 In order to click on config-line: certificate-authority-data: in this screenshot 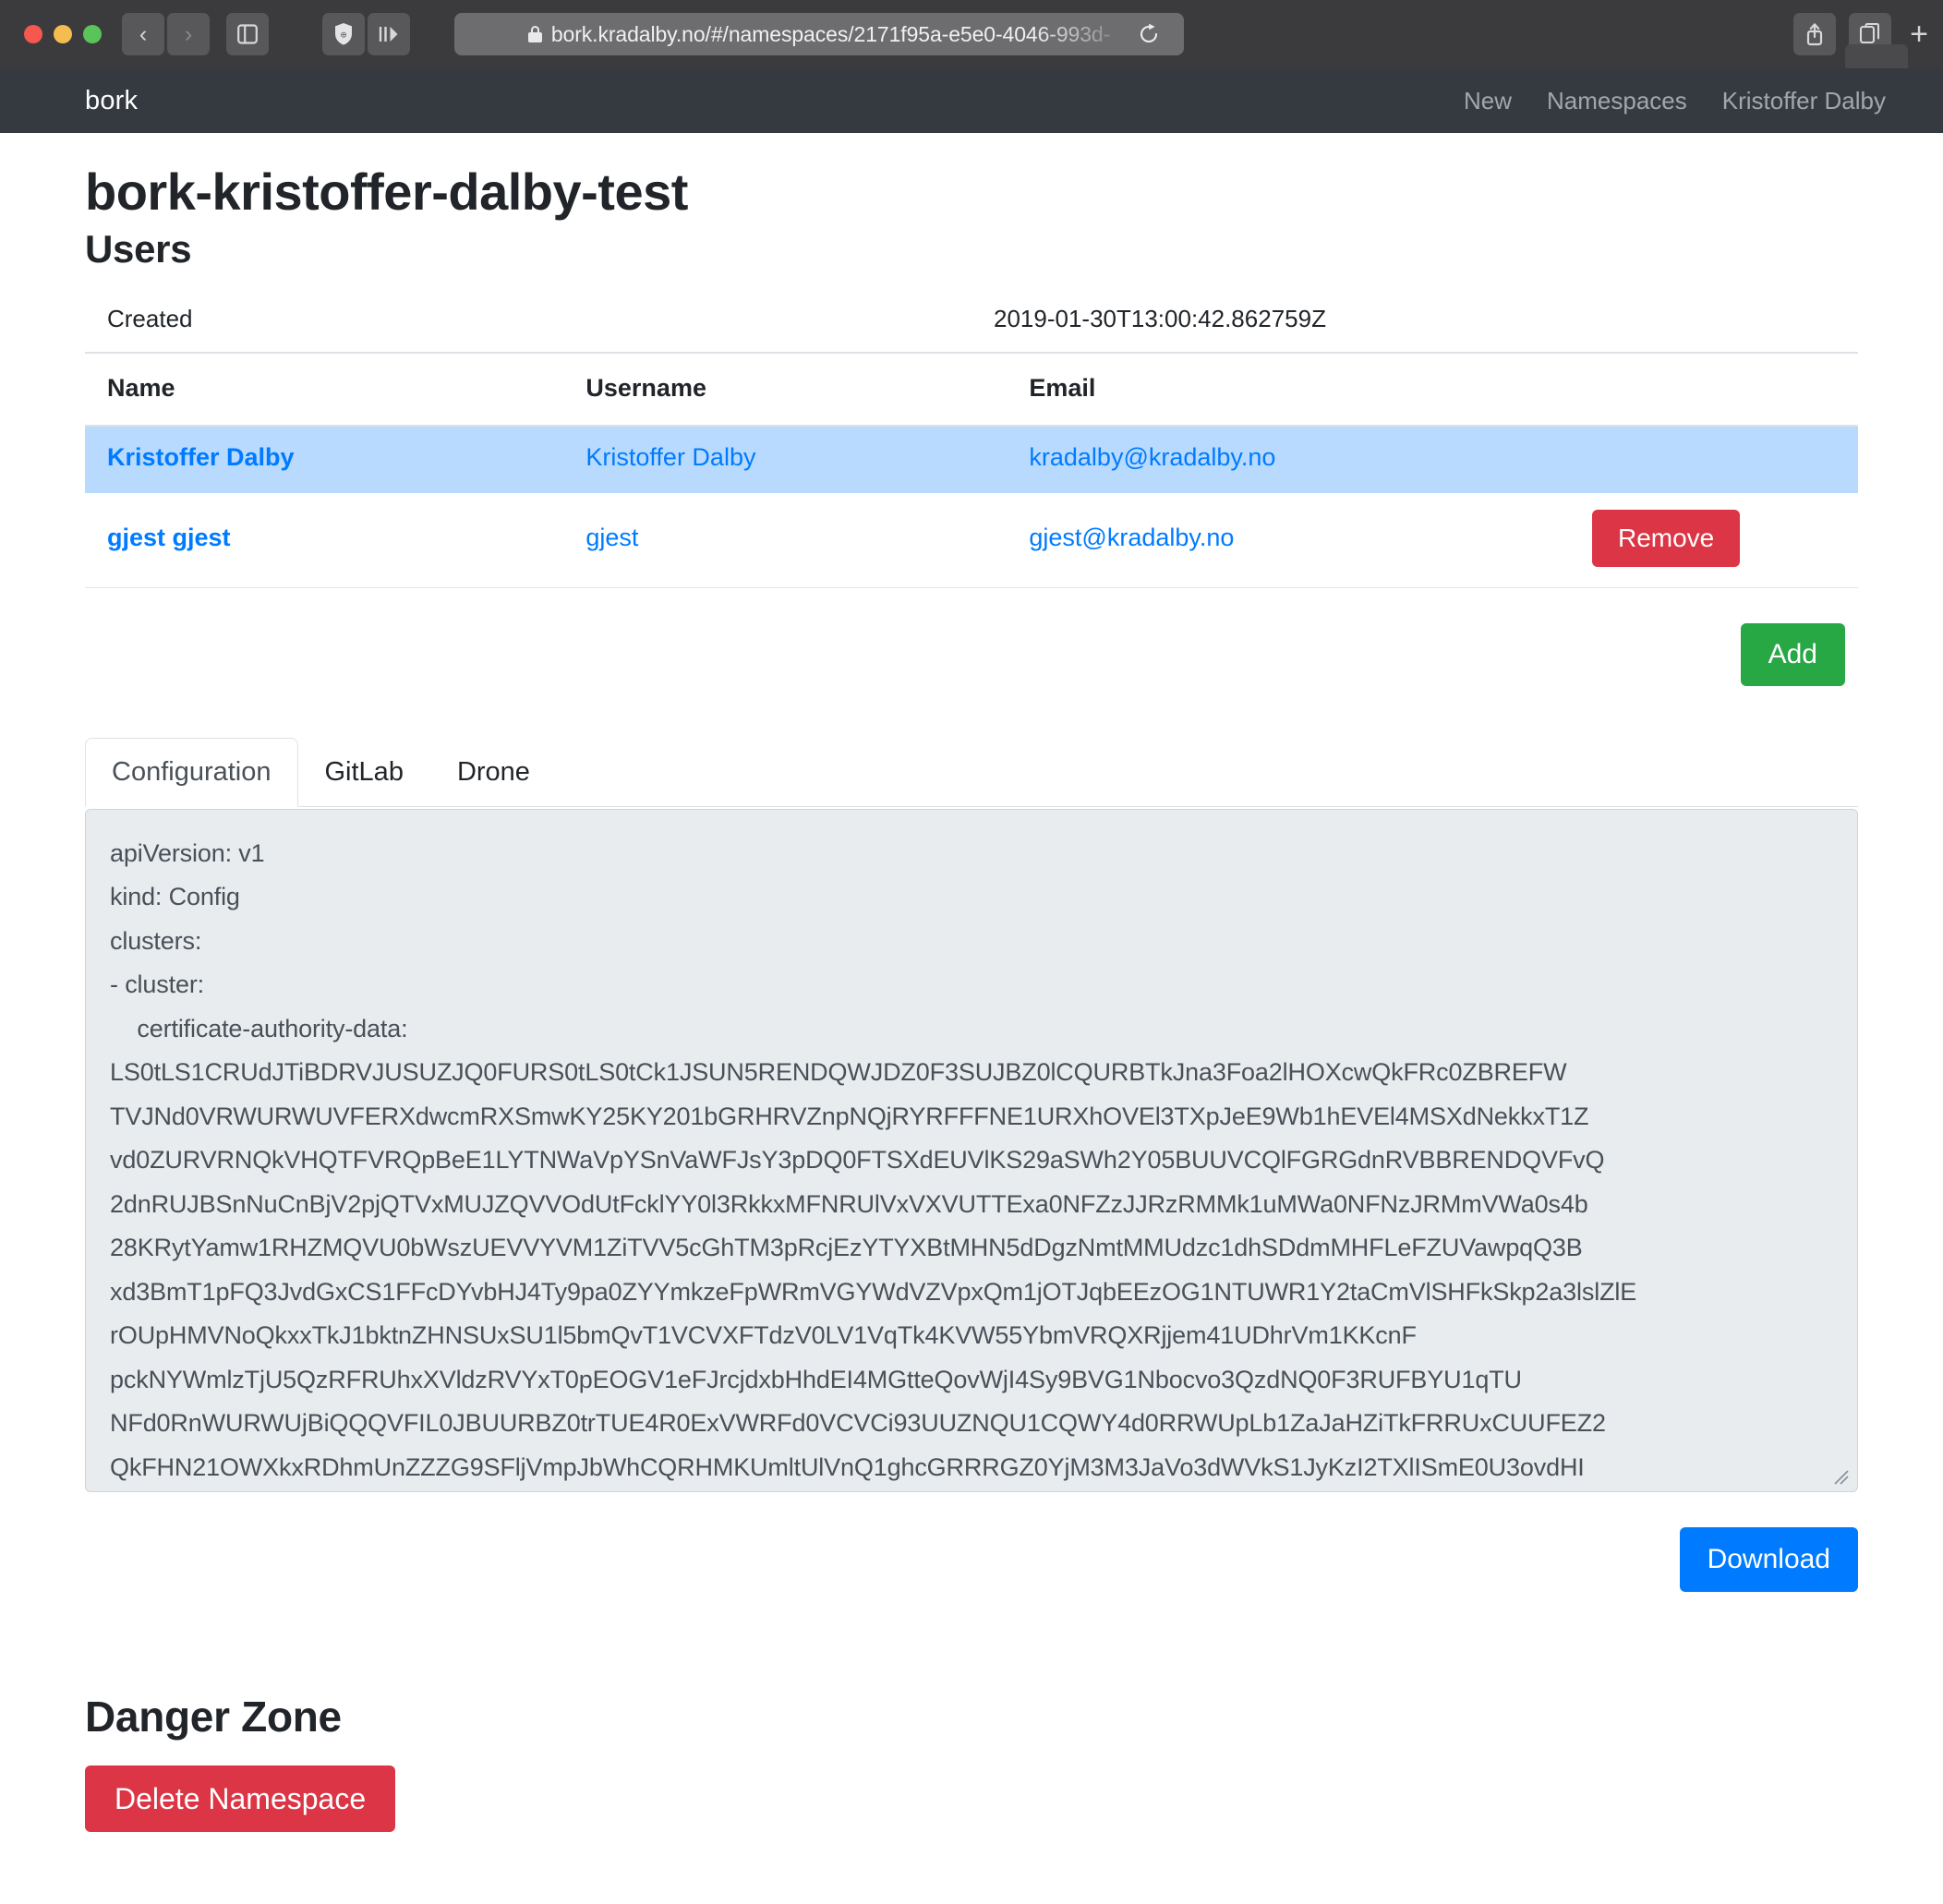, I will do `click(259, 1028)`.